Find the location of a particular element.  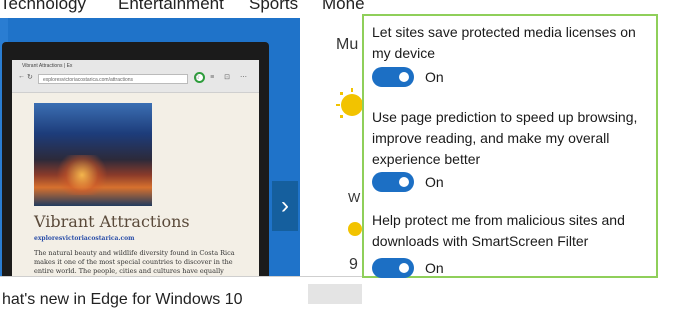

toggle-state-page-prediction: On is located at coordinates (434, 182).